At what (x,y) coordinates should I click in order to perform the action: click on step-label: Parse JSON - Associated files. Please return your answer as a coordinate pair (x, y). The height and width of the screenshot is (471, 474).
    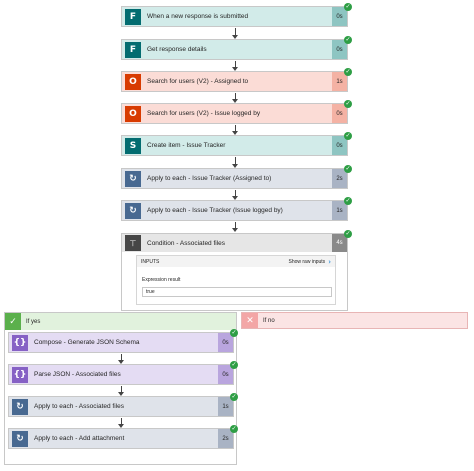
    Looking at the image, I should click on (77, 374).